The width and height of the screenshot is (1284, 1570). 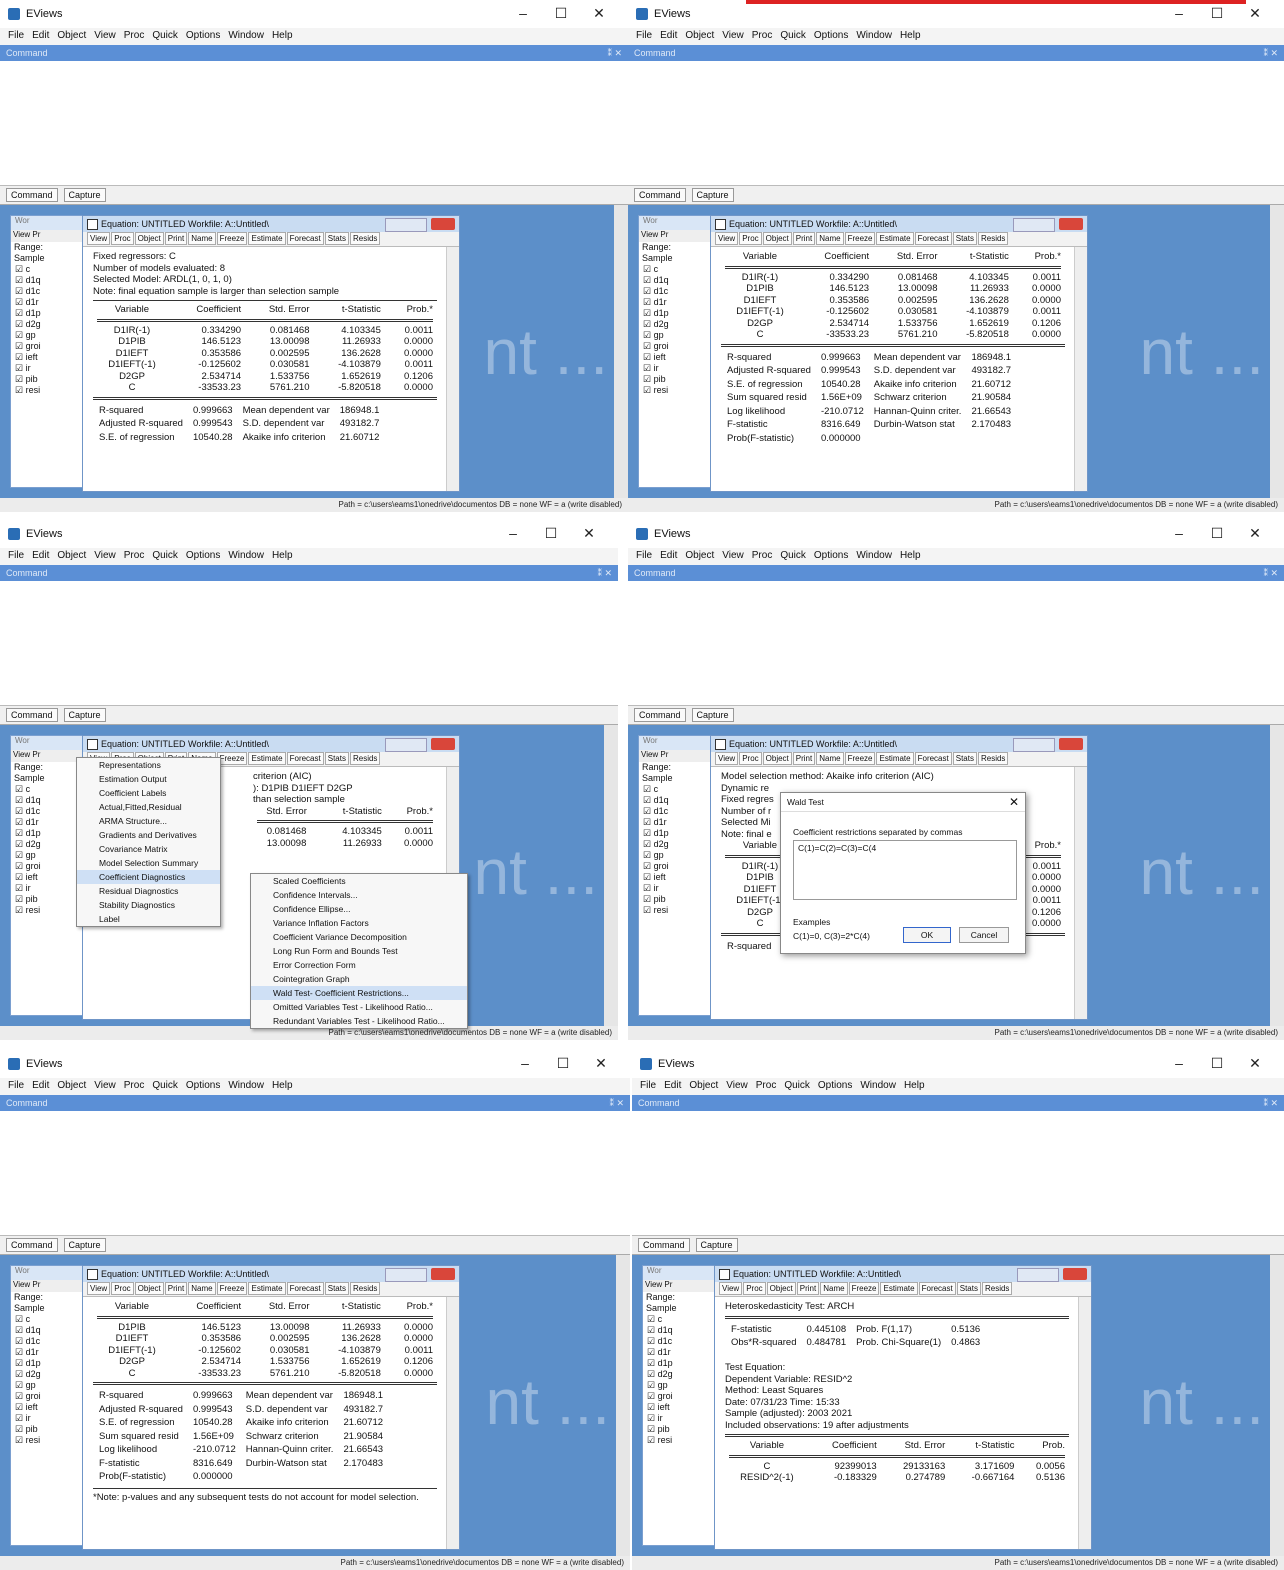 What do you see at coordinates (148, 765) in the screenshot?
I see `view-menu-item: Representations` at bounding box center [148, 765].